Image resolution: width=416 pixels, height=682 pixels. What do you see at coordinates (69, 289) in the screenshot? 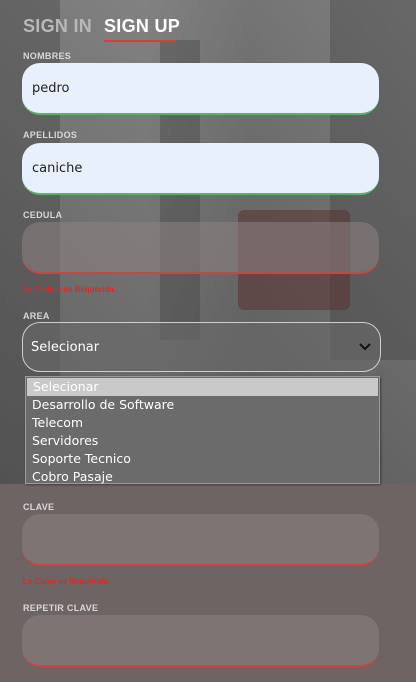
I see `cedula-error: La Cedula es Requerida.` at bounding box center [69, 289].